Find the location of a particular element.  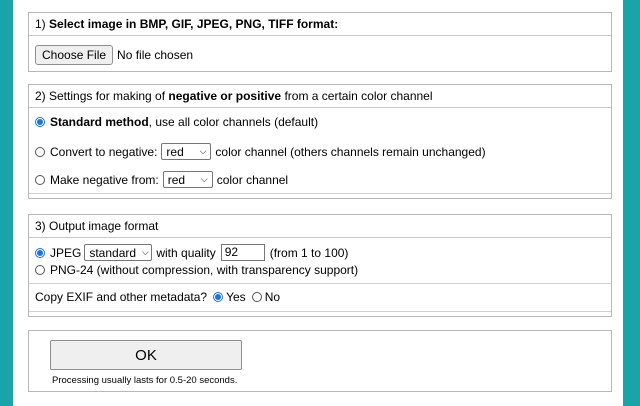

exif-row: Copy EXIF and other metadata? Yes No is located at coordinates (157, 297).